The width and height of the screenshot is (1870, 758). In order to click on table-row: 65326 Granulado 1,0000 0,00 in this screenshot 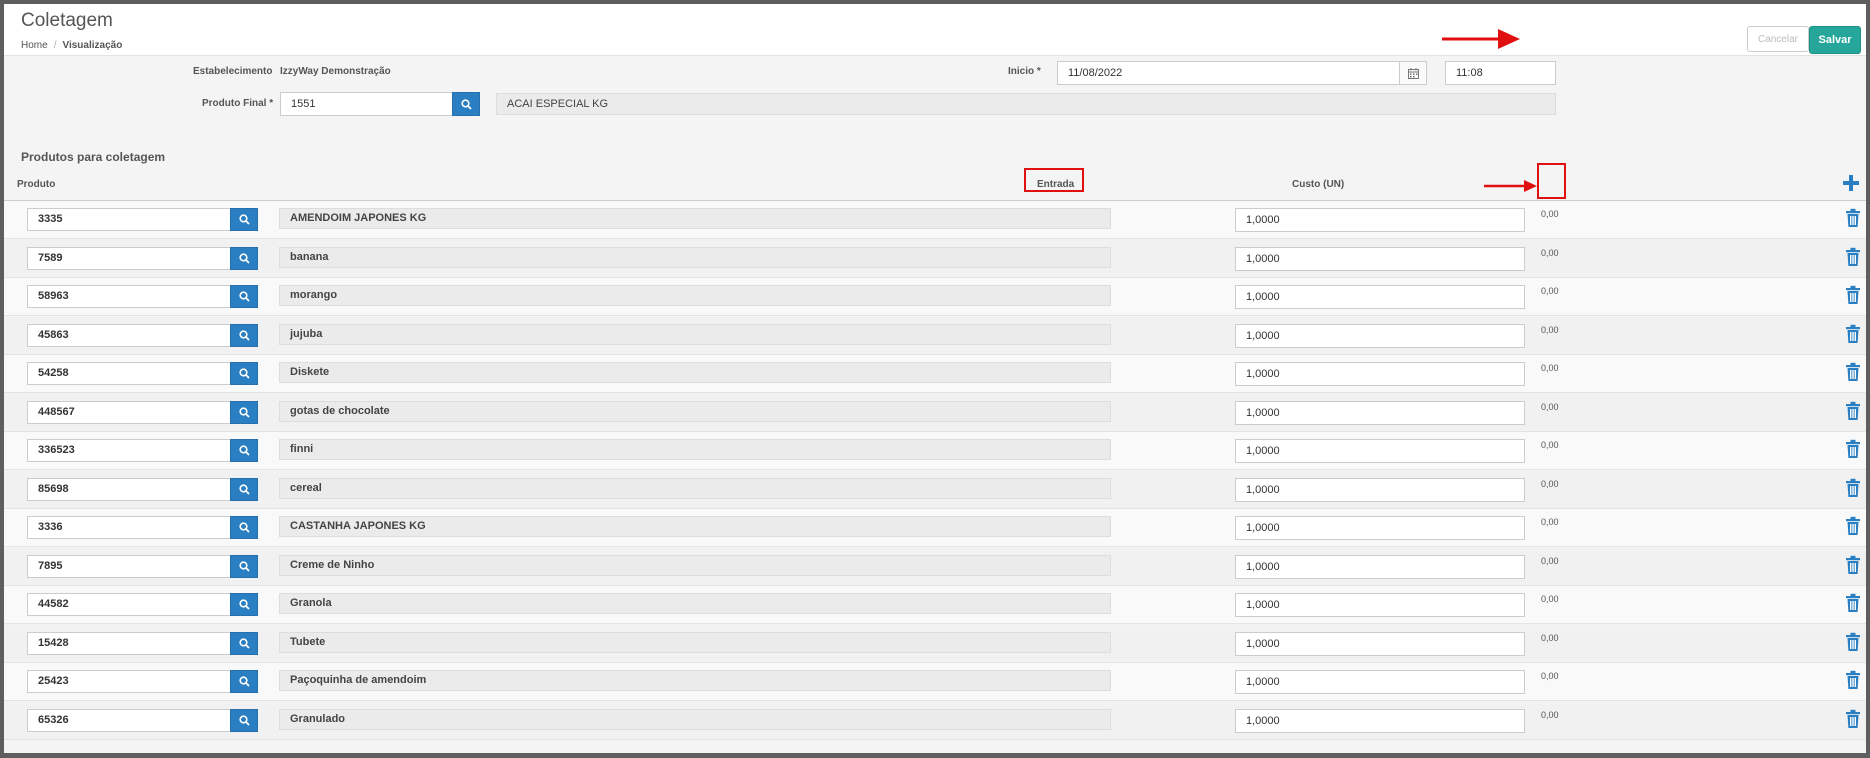, I will do `click(935, 720)`.